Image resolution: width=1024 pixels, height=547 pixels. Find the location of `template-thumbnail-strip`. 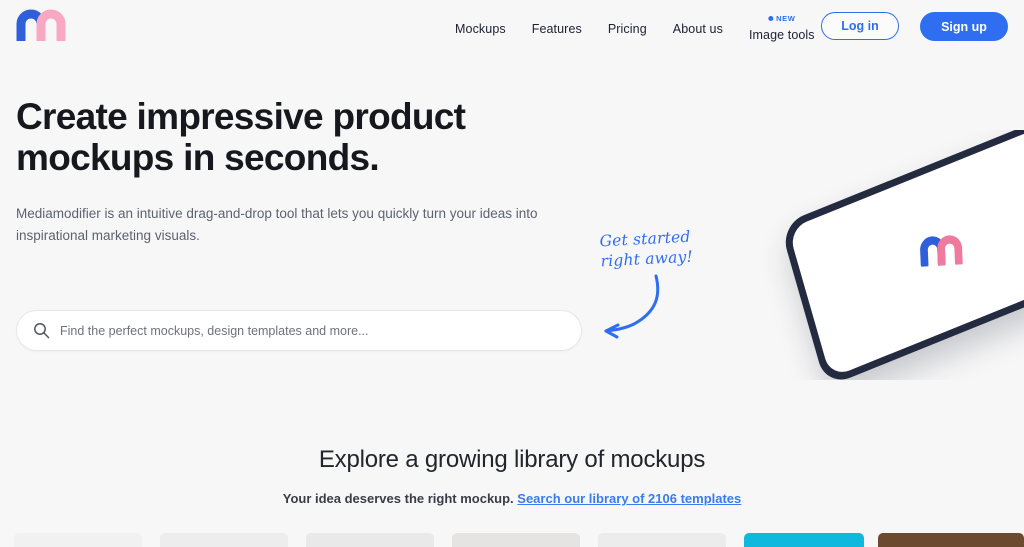

template-thumbnail-strip is located at coordinates (512, 540).